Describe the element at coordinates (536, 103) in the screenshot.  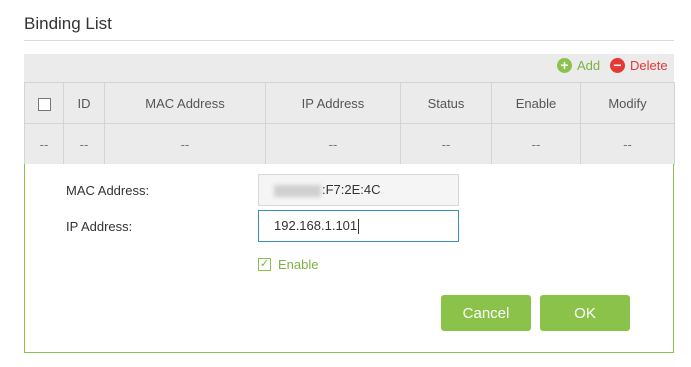
I see `column-header-enable: Enable` at that location.